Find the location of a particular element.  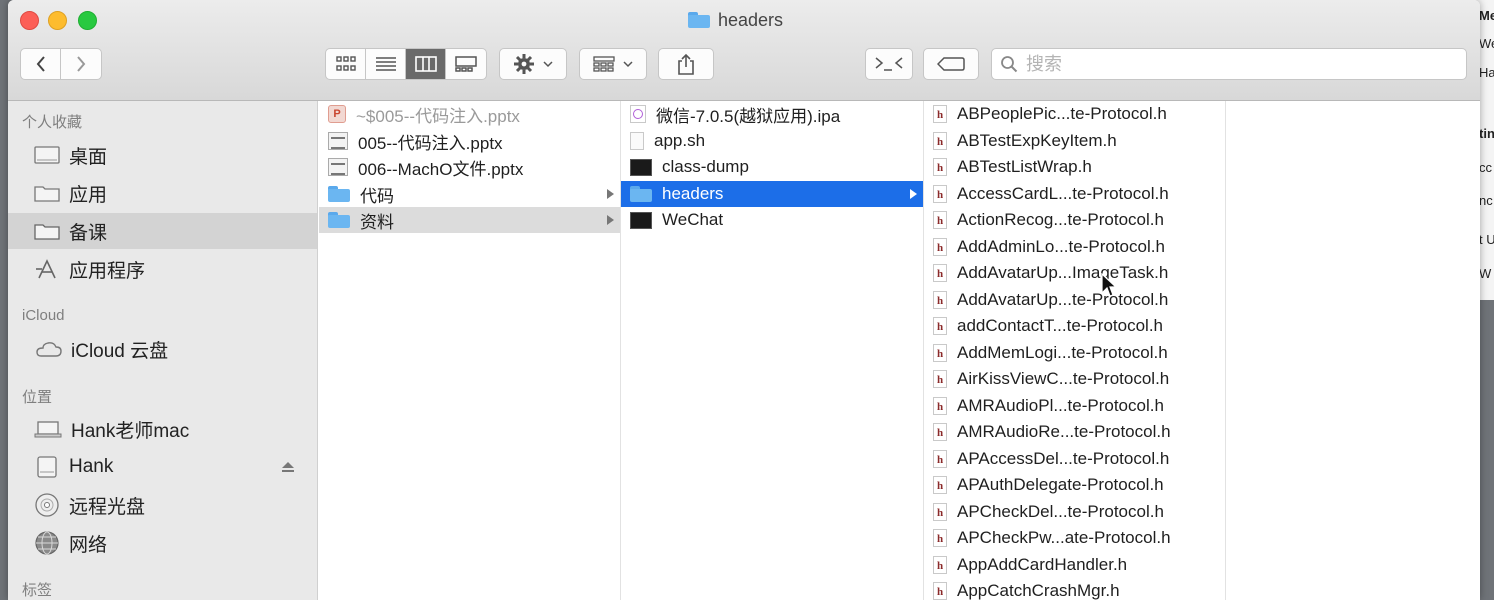

disk-icon is located at coordinates (47, 467).